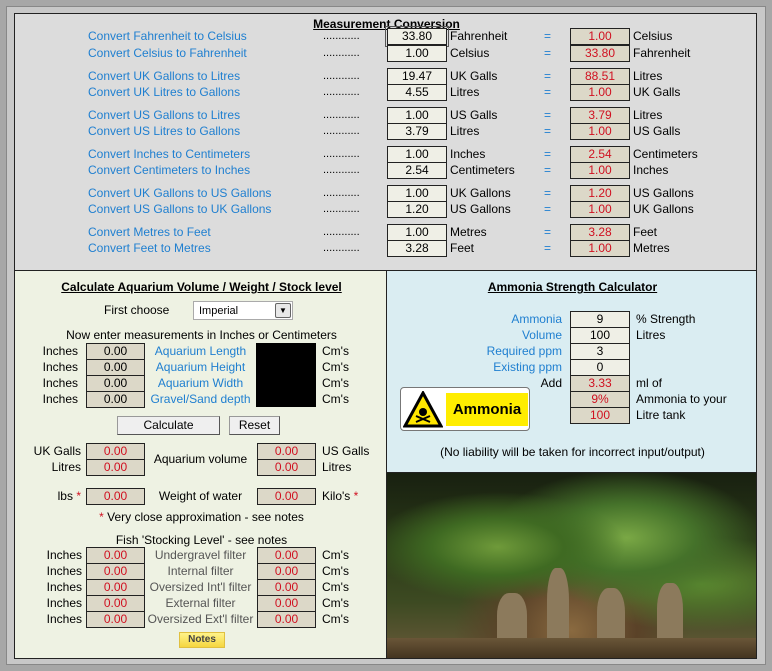 This screenshot has height=671, width=772. What do you see at coordinates (468, 232) in the screenshot?
I see `input-unit: Metres` at bounding box center [468, 232].